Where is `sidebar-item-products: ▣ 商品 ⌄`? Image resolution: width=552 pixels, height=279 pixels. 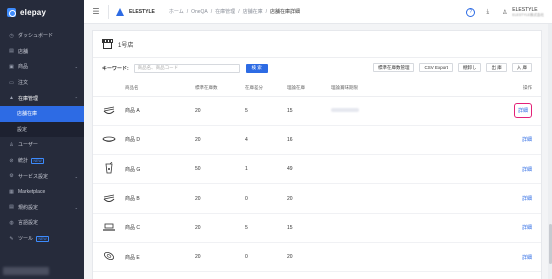
sidebar-item-products: ▣ 商品 ⌄ is located at coordinates (42, 67).